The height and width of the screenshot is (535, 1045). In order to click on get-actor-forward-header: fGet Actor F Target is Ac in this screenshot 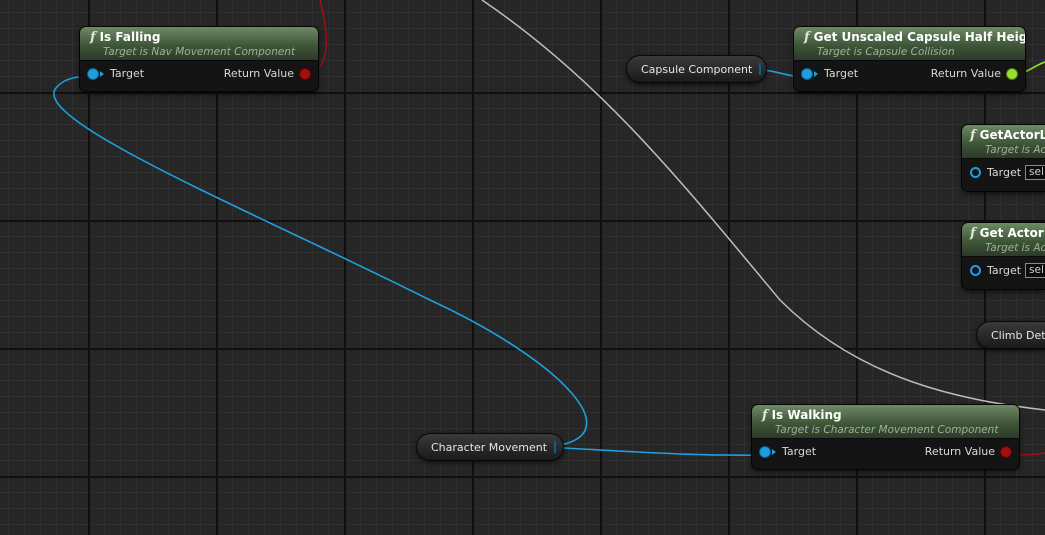, I will do `click(1003, 240)`.